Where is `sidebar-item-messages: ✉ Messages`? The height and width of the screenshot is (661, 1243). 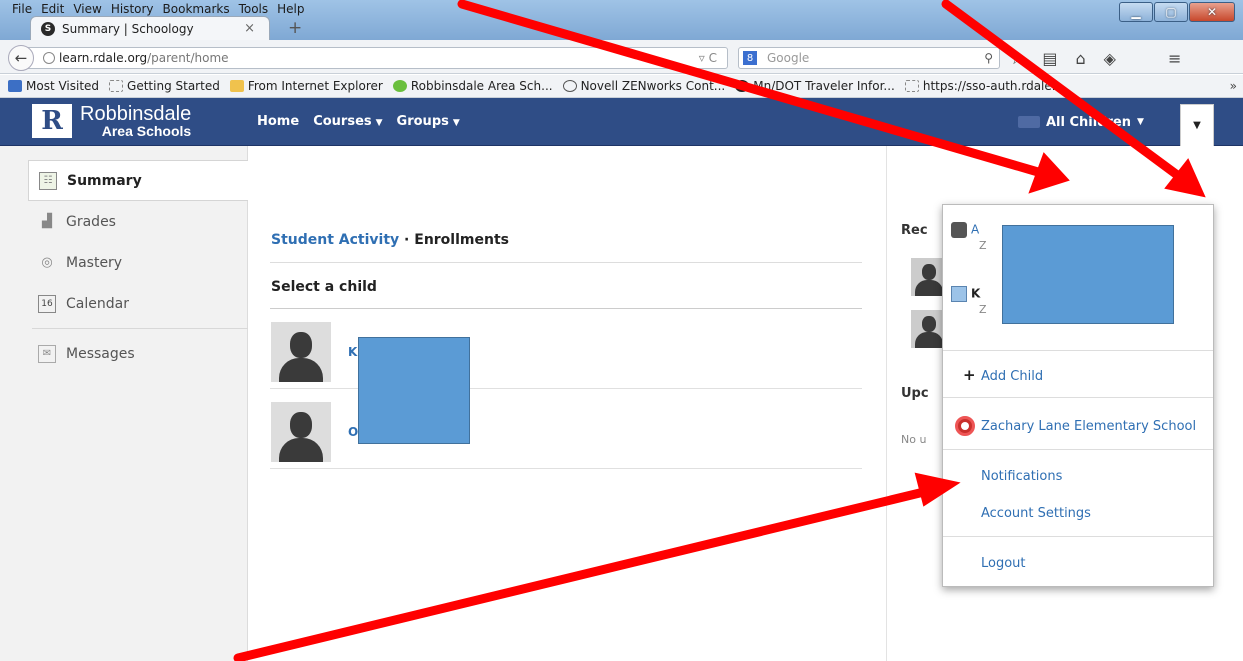 sidebar-item-messages: ✉ Messages is located at coordinates (138, 353).